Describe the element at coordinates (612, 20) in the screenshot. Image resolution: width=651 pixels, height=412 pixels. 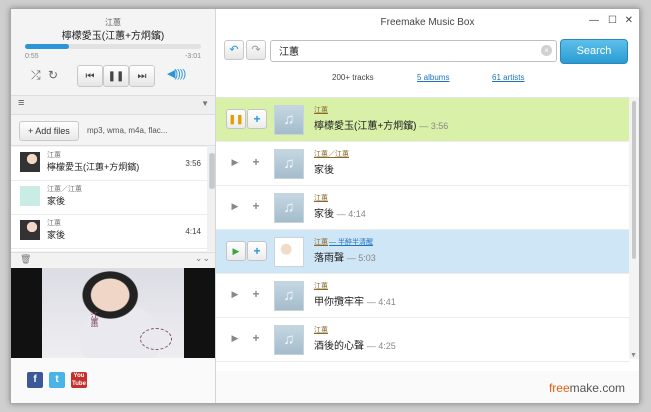
I see `maximize-button: ☐` at that location.